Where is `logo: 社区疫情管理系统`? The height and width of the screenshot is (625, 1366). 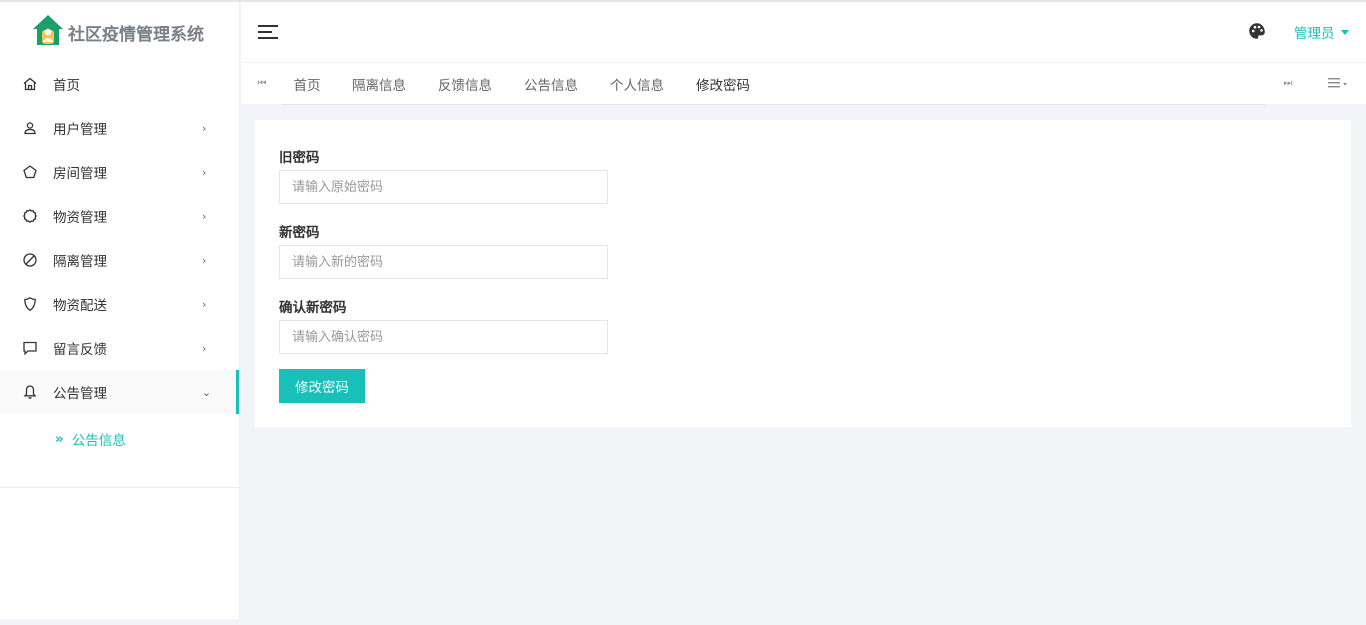 logo: 社区疫情管理系统 is located at coordinates (119, 32).